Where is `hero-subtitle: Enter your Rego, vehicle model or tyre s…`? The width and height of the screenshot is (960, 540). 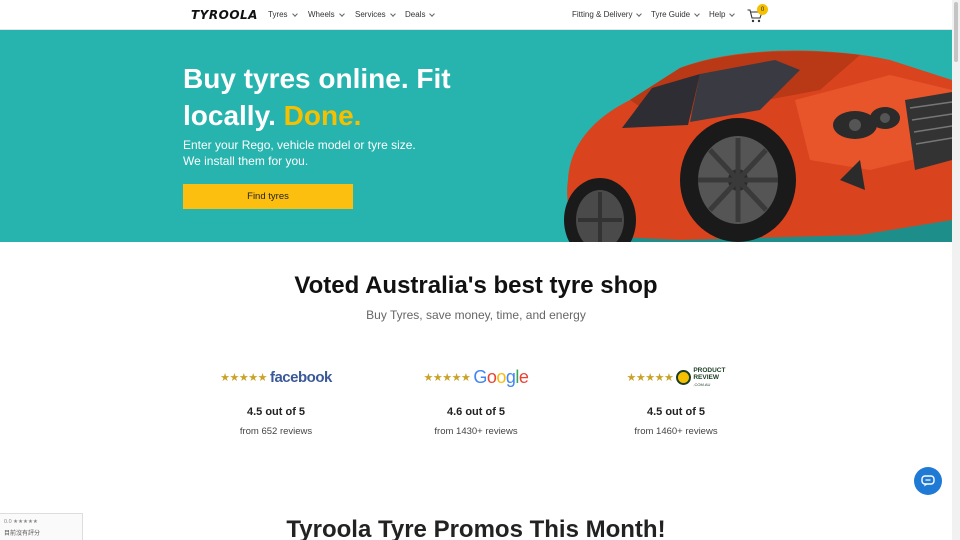 hero-subtitle: Enter your Rego, vehicle model or tyre s… is located at coordinates (313, 153).